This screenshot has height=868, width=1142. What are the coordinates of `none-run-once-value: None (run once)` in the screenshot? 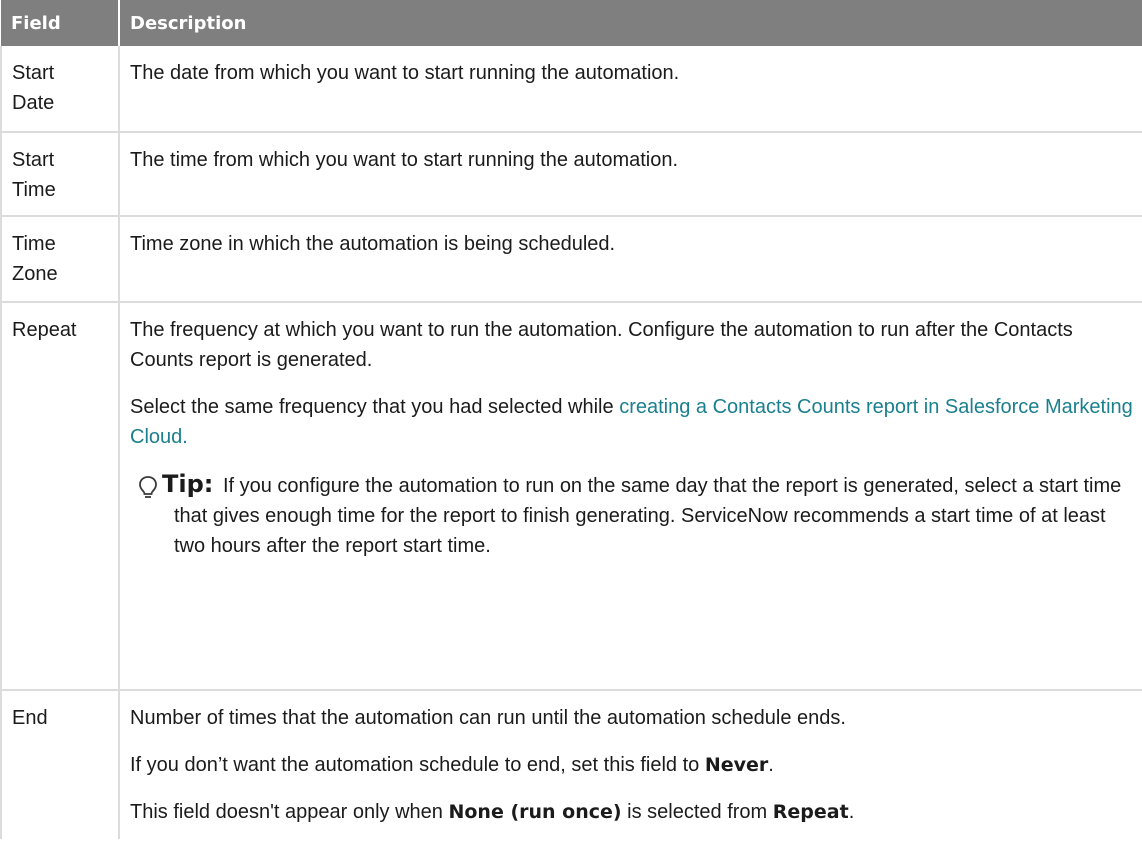 It's located at (535, 812).